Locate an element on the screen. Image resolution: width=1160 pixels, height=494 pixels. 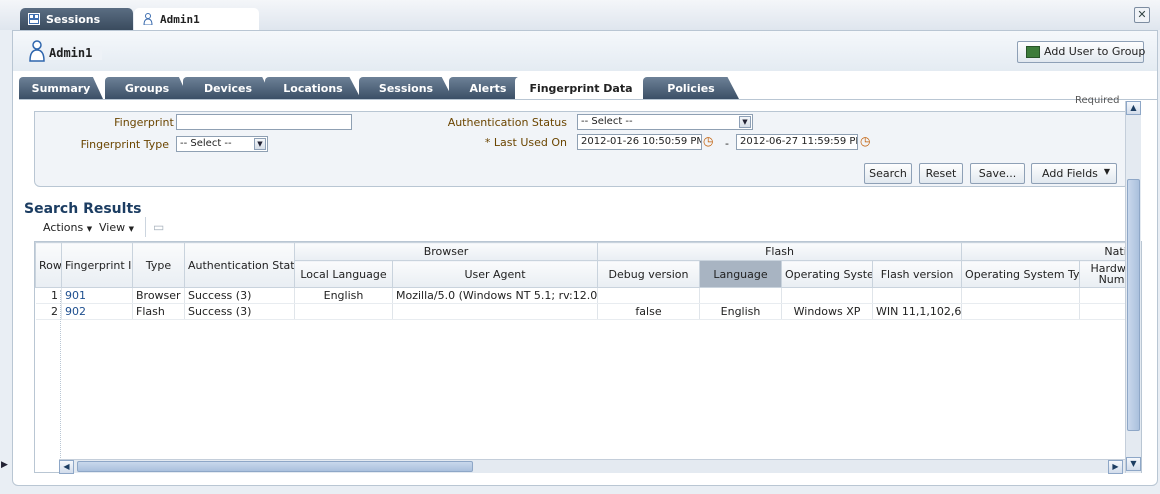
add-user-to-group-button: Add User to Group is located at coordinates (1081, 52).